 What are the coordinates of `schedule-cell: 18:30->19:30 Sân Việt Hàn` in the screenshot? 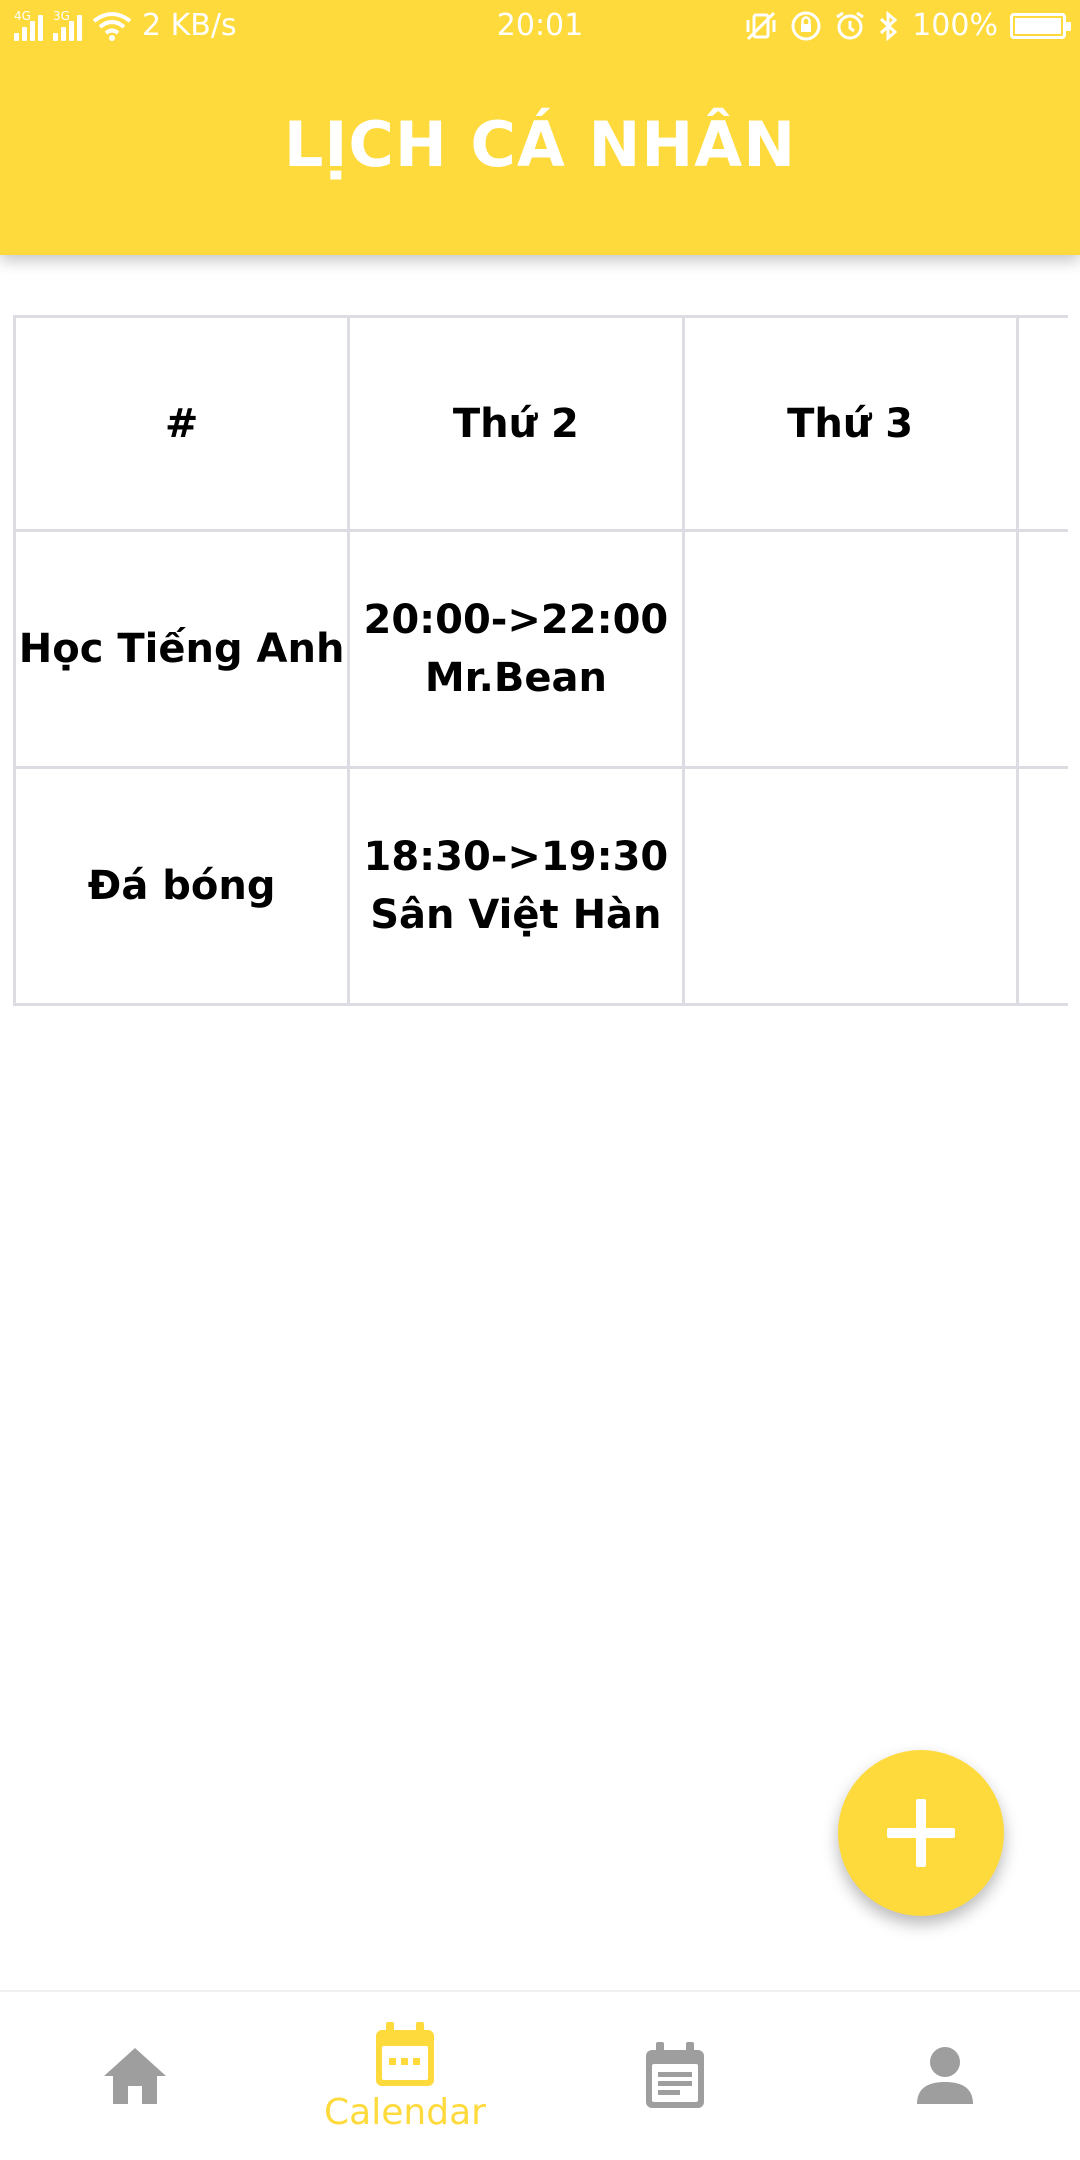 It's located at (516, 886).